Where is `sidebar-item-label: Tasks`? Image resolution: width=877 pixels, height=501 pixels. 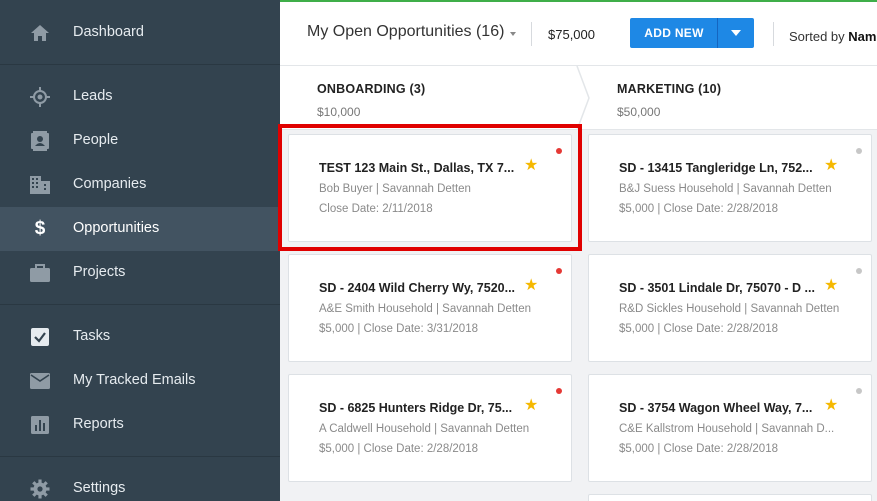 sidebar-item-label: Tasks is located at coordinates (92, 336).